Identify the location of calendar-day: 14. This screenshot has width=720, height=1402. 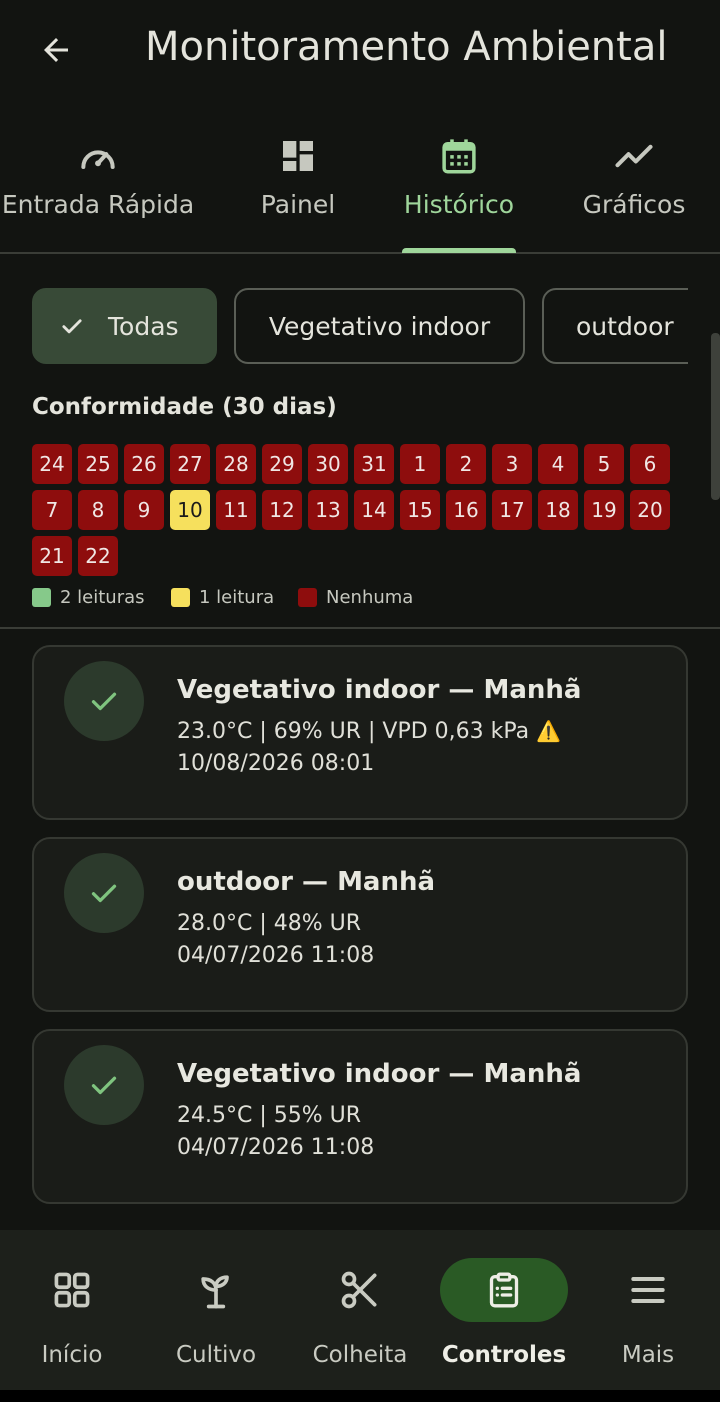
(374, 510).